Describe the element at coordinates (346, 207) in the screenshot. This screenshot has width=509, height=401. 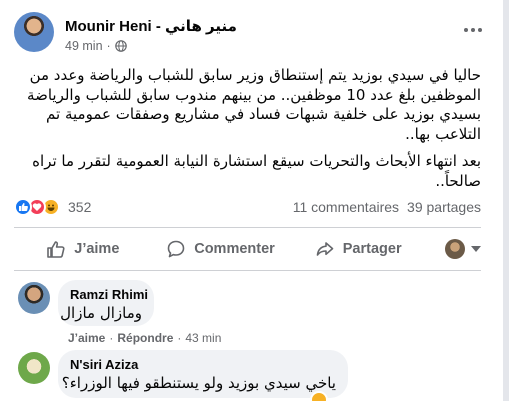
I see `comments-count: 11 commentaires` at that location.